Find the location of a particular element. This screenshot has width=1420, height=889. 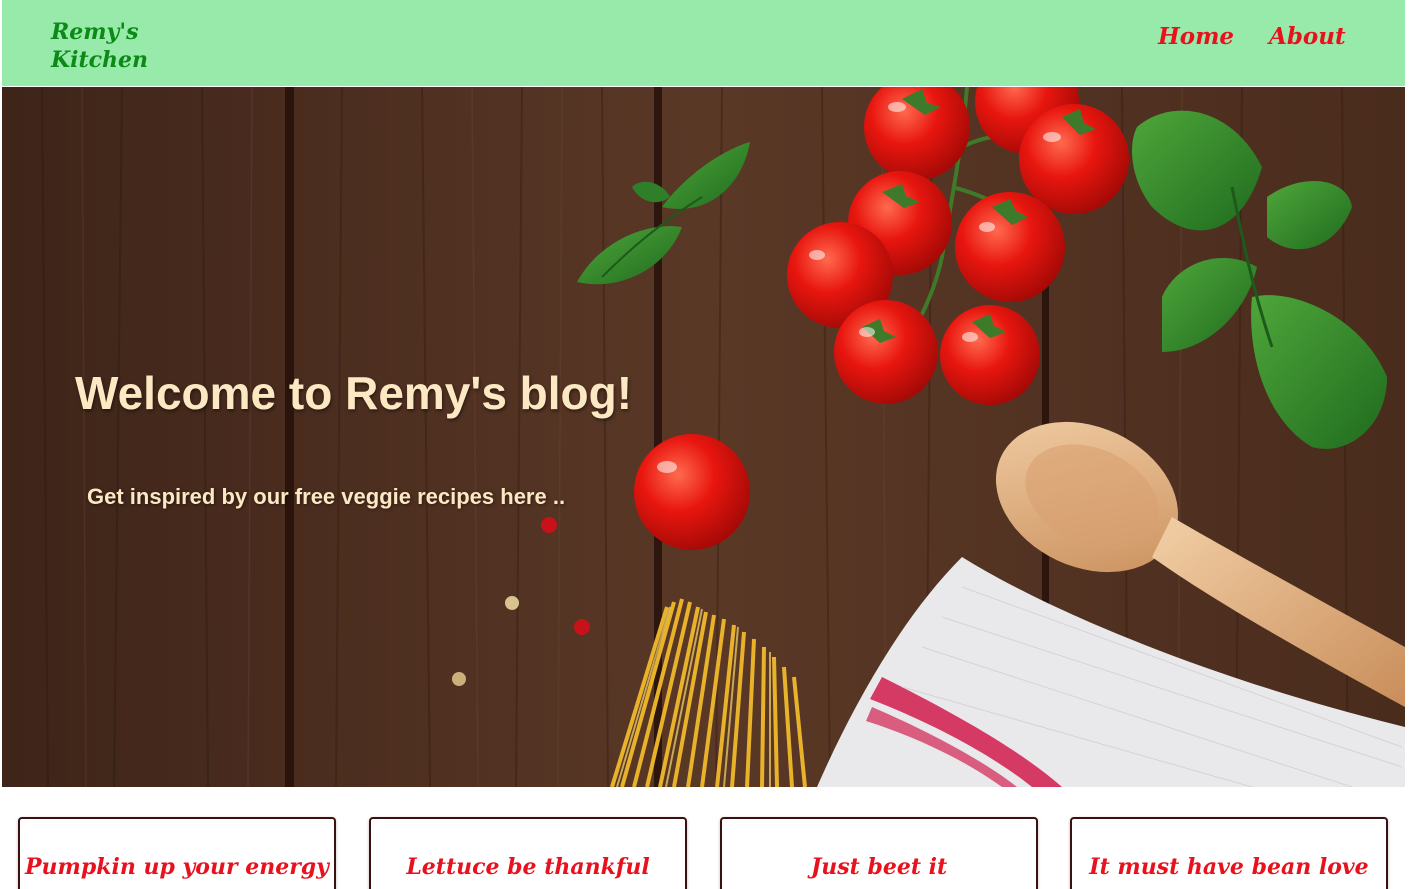

nav-link-about: About is located at coordinates (1307, 37).